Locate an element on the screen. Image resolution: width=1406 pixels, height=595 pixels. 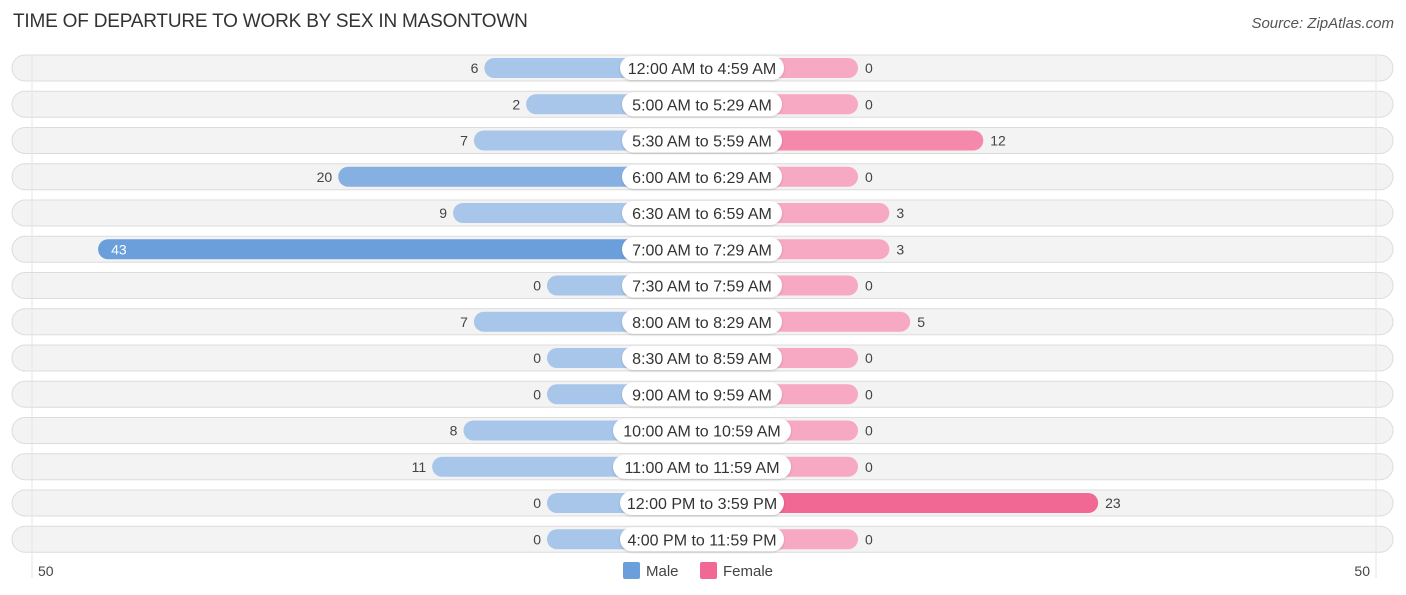
category-label-text: 6:00 AM to 6:29 AM is located at coordinates (702, 178).